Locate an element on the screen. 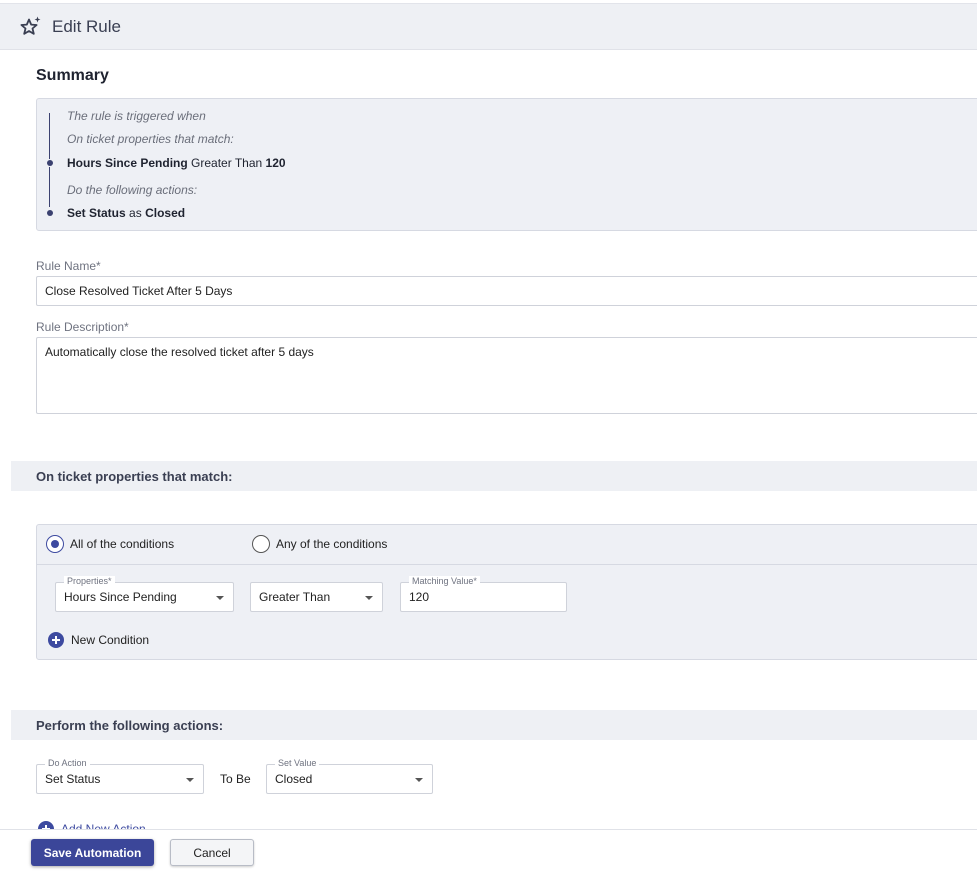  summary-action: Set Status as Closed is located at coordinates (126, 213).